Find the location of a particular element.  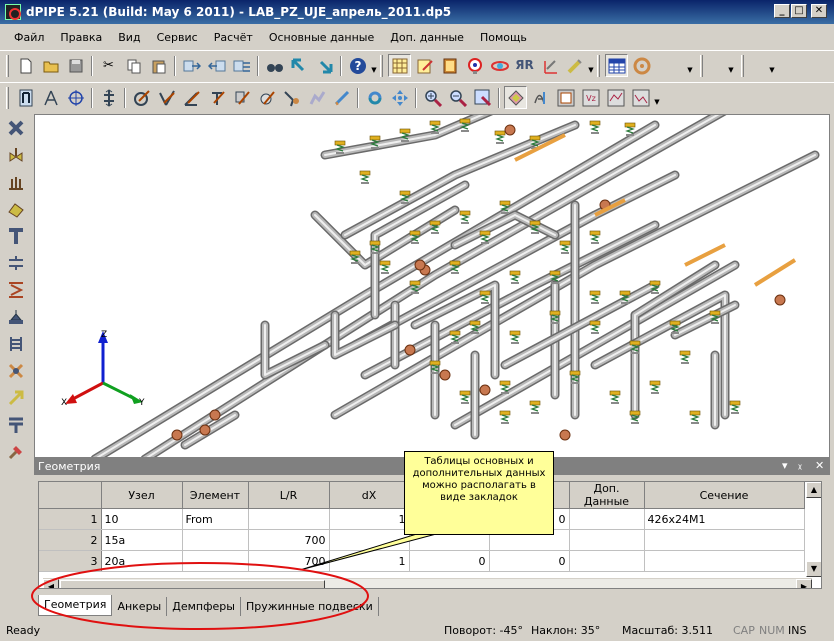

column-header-section: Сечение is located at coordinates (724, 495).